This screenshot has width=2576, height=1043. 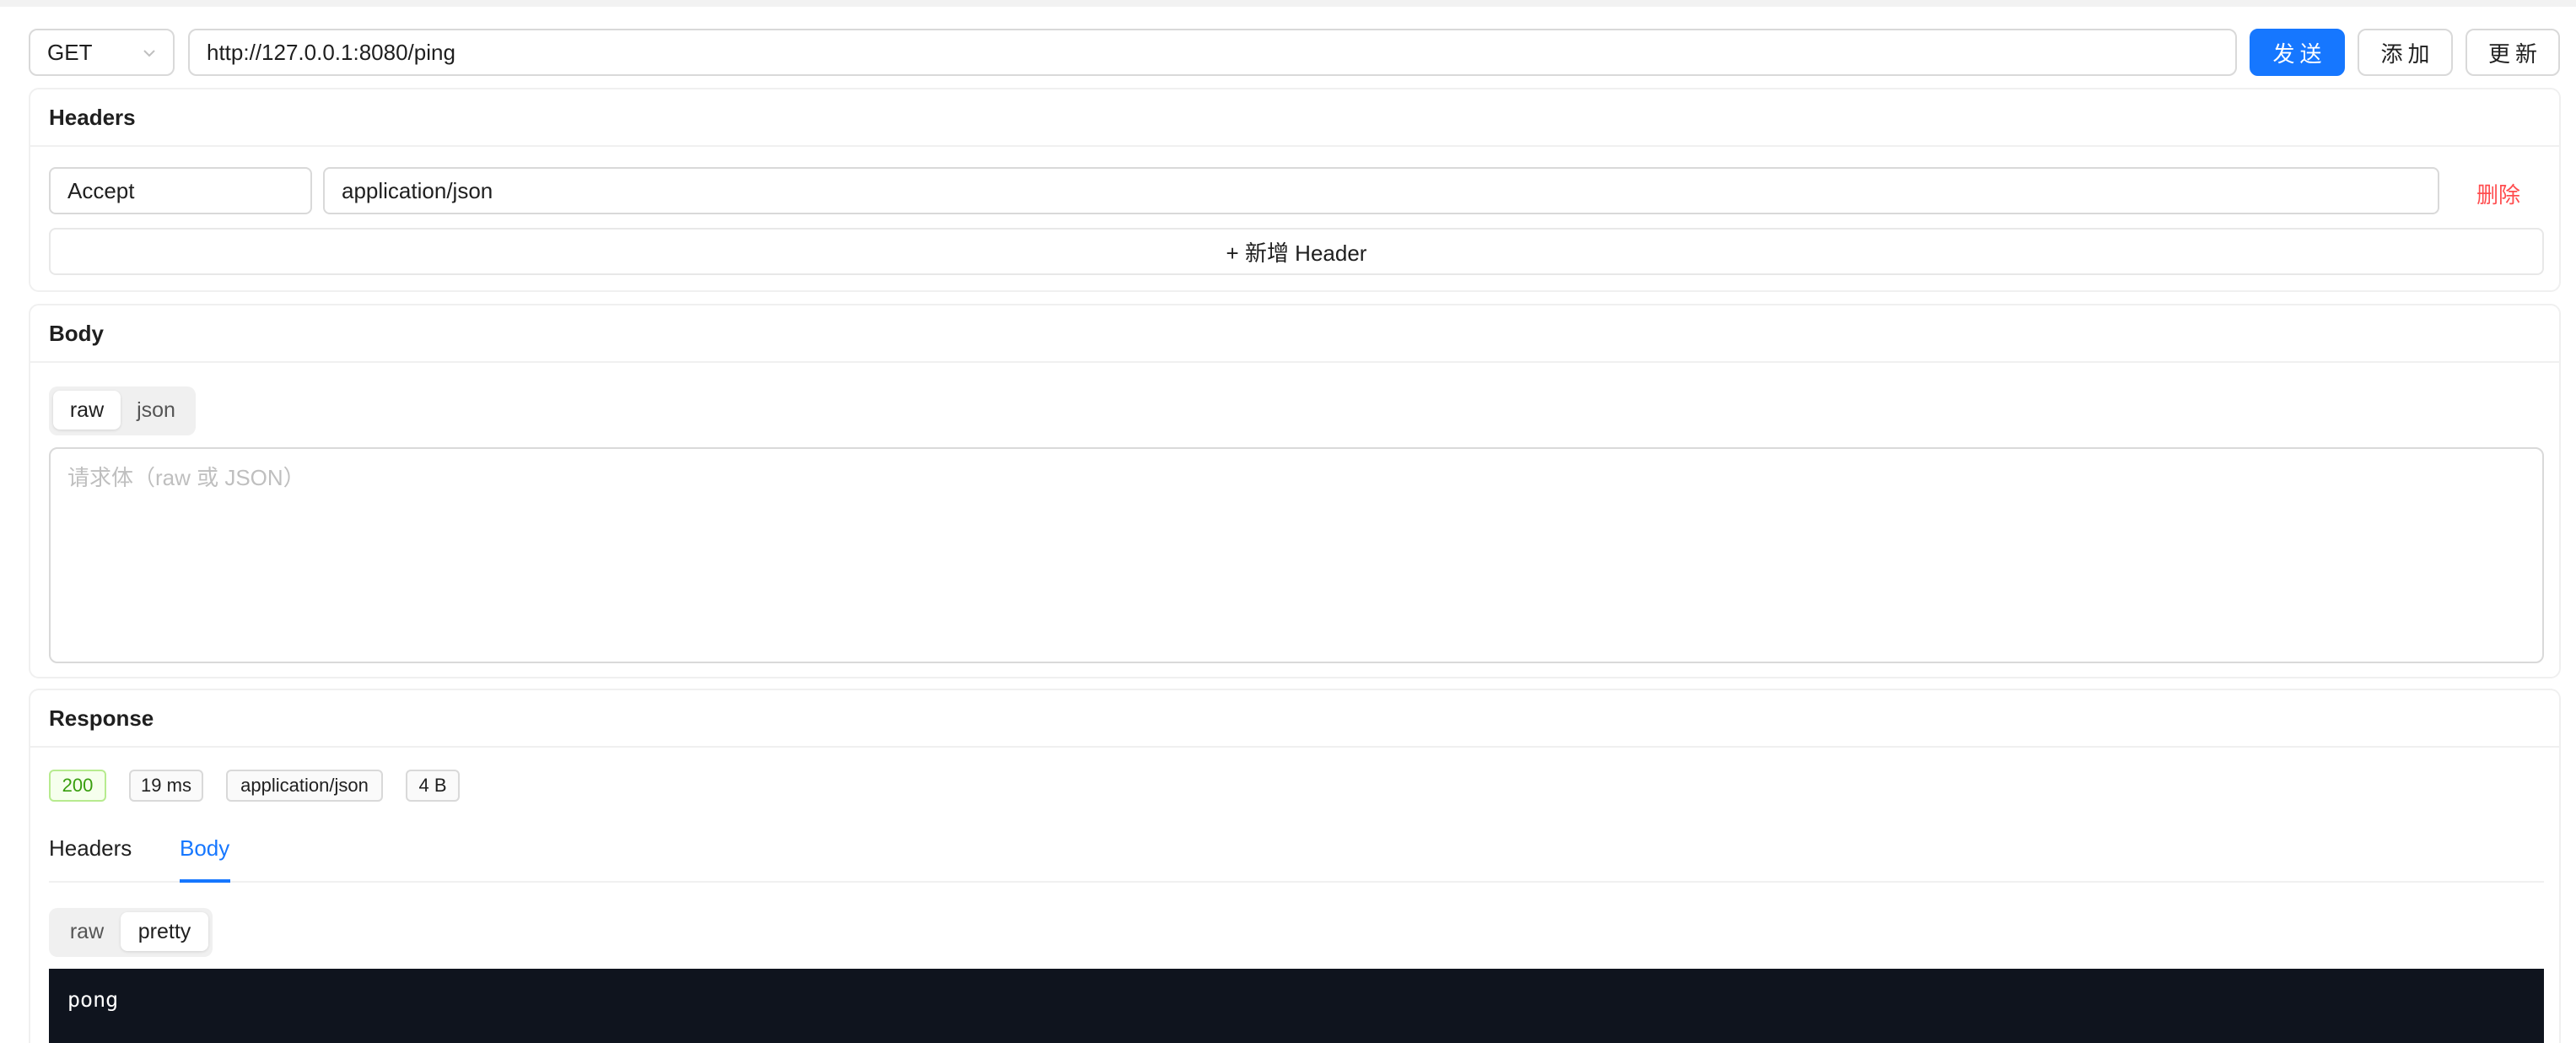 I want to click on size-badge: 4 B, so click(x=433, y=786).